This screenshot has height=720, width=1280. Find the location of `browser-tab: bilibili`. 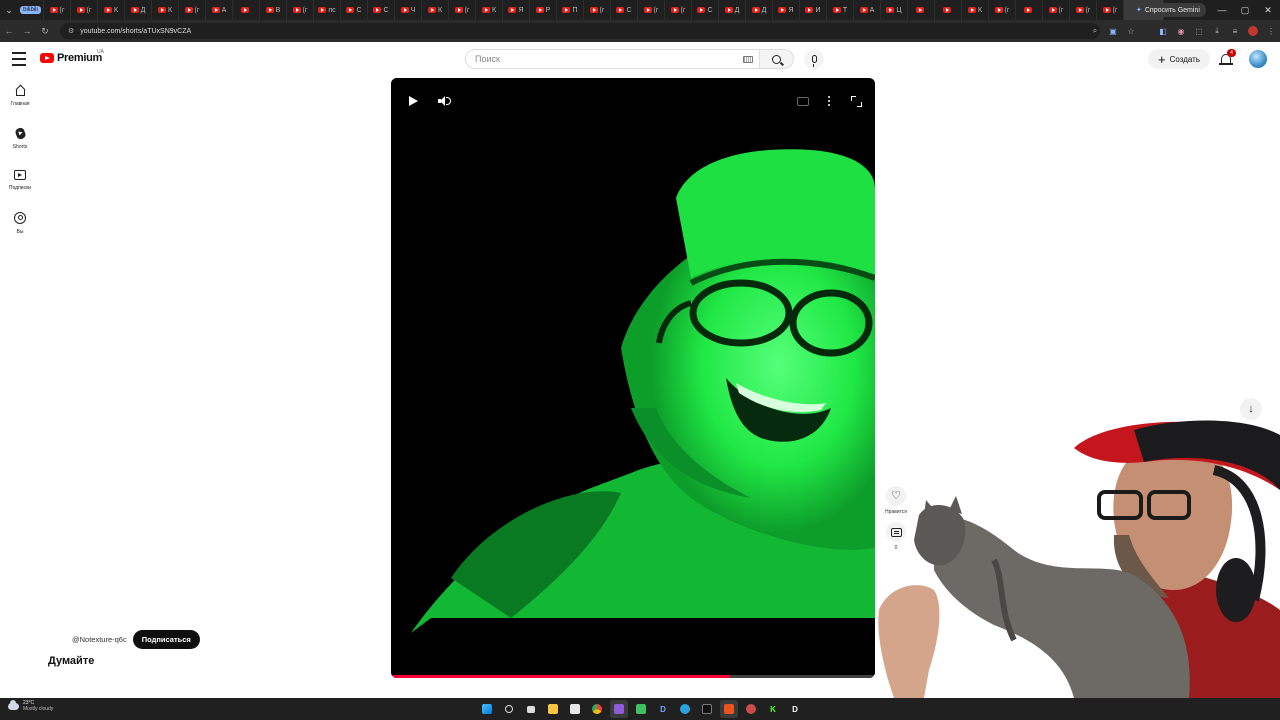

browser-tab: bilibili is located at coordinates (31, 10).